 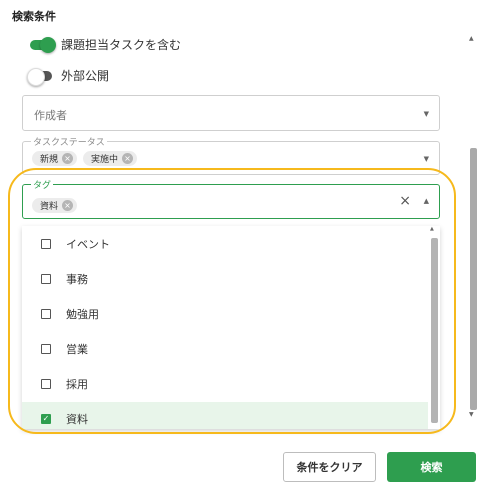 I want to click on search-button: 検索, so click(x=431, y=467).